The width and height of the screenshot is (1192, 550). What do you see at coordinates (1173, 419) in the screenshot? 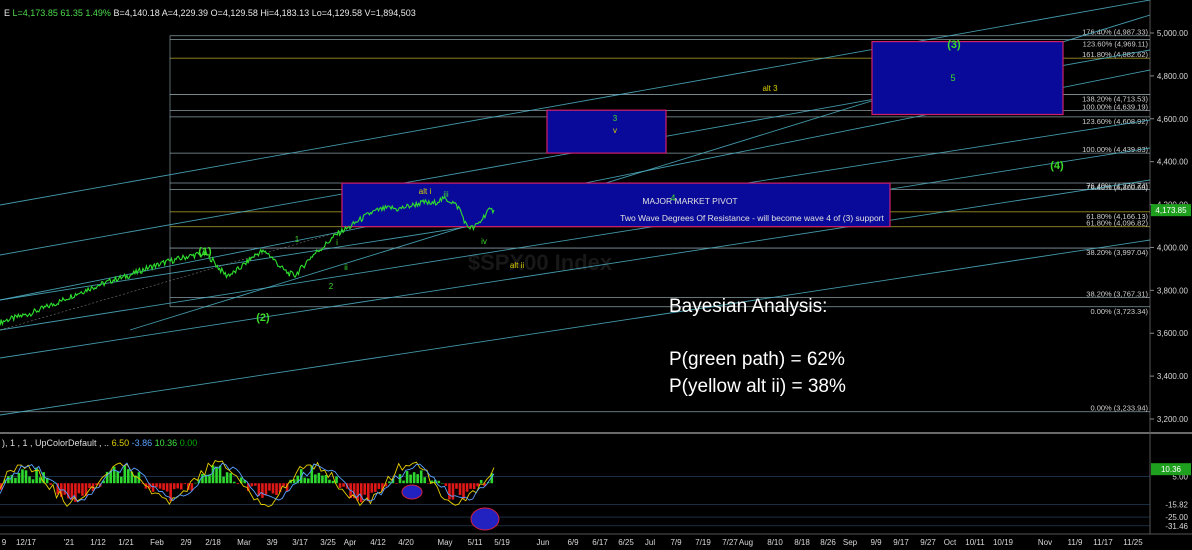
I see `y-tick-label: 3,200.00` at bounding box center [1173, 419].